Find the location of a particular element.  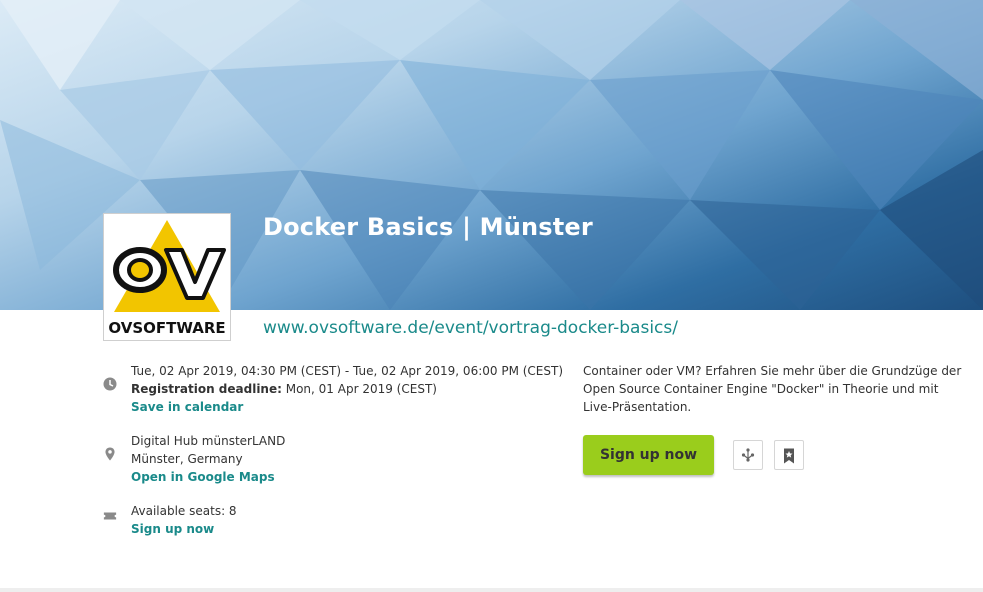

sign-up-now-button: Sign up now is located at coordinates (648, 455).